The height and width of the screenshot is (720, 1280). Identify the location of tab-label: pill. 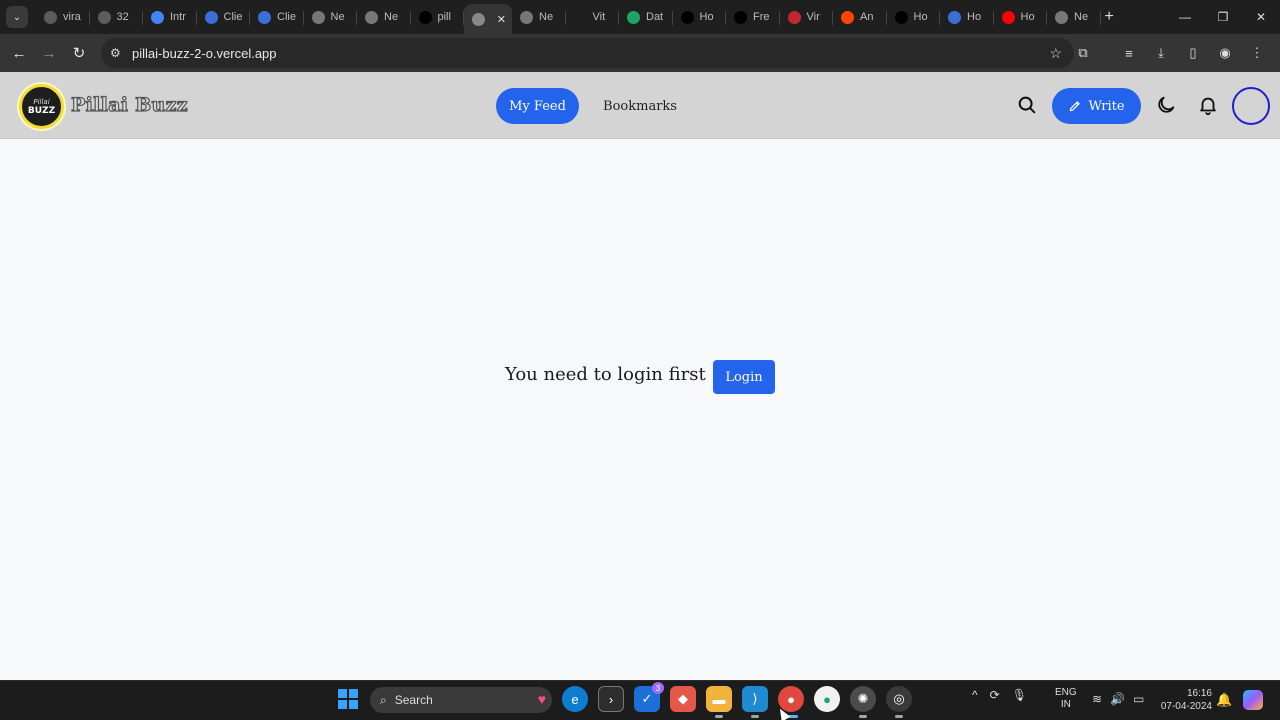
(444, 17).